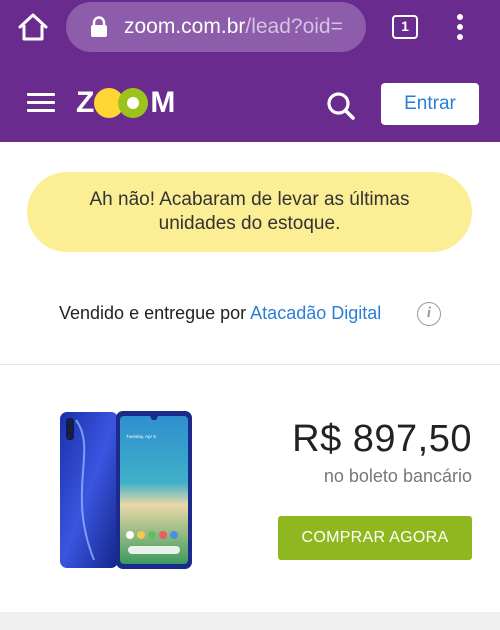 The width and height of the screenshot is (500, 630). What do you see at coordinates (460, 27) in the screenshot?
I see `more-options-icon` at bounding box center [460, 27].